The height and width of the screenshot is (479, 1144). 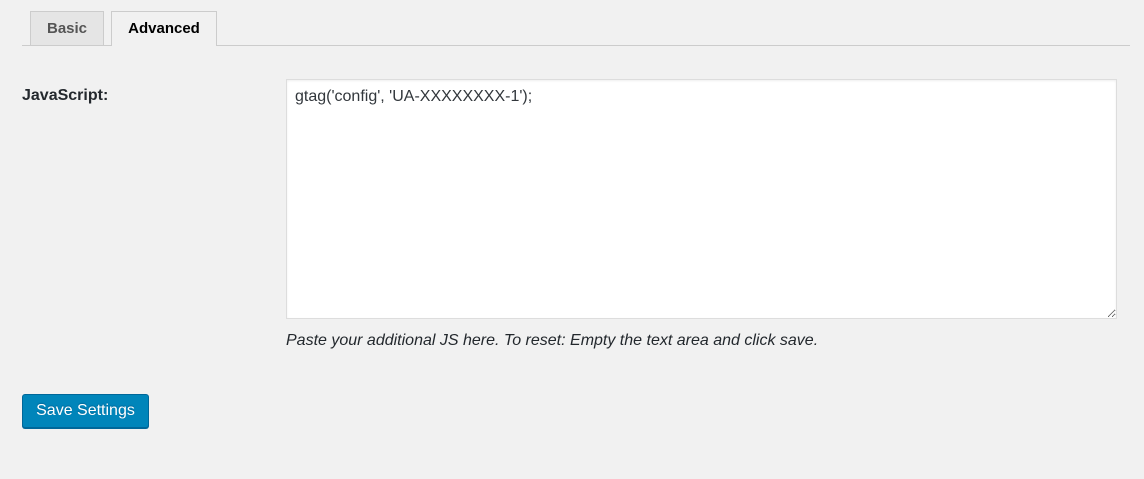 I want to click on javascript-label: JavaScript:, so click(x=65, y=95).